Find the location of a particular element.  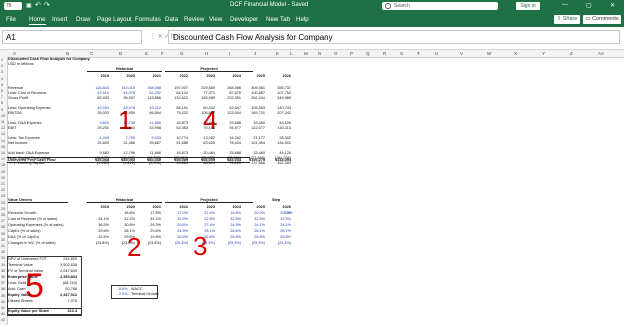

data-cell: 10,774 is located at coordinates (177, 138).